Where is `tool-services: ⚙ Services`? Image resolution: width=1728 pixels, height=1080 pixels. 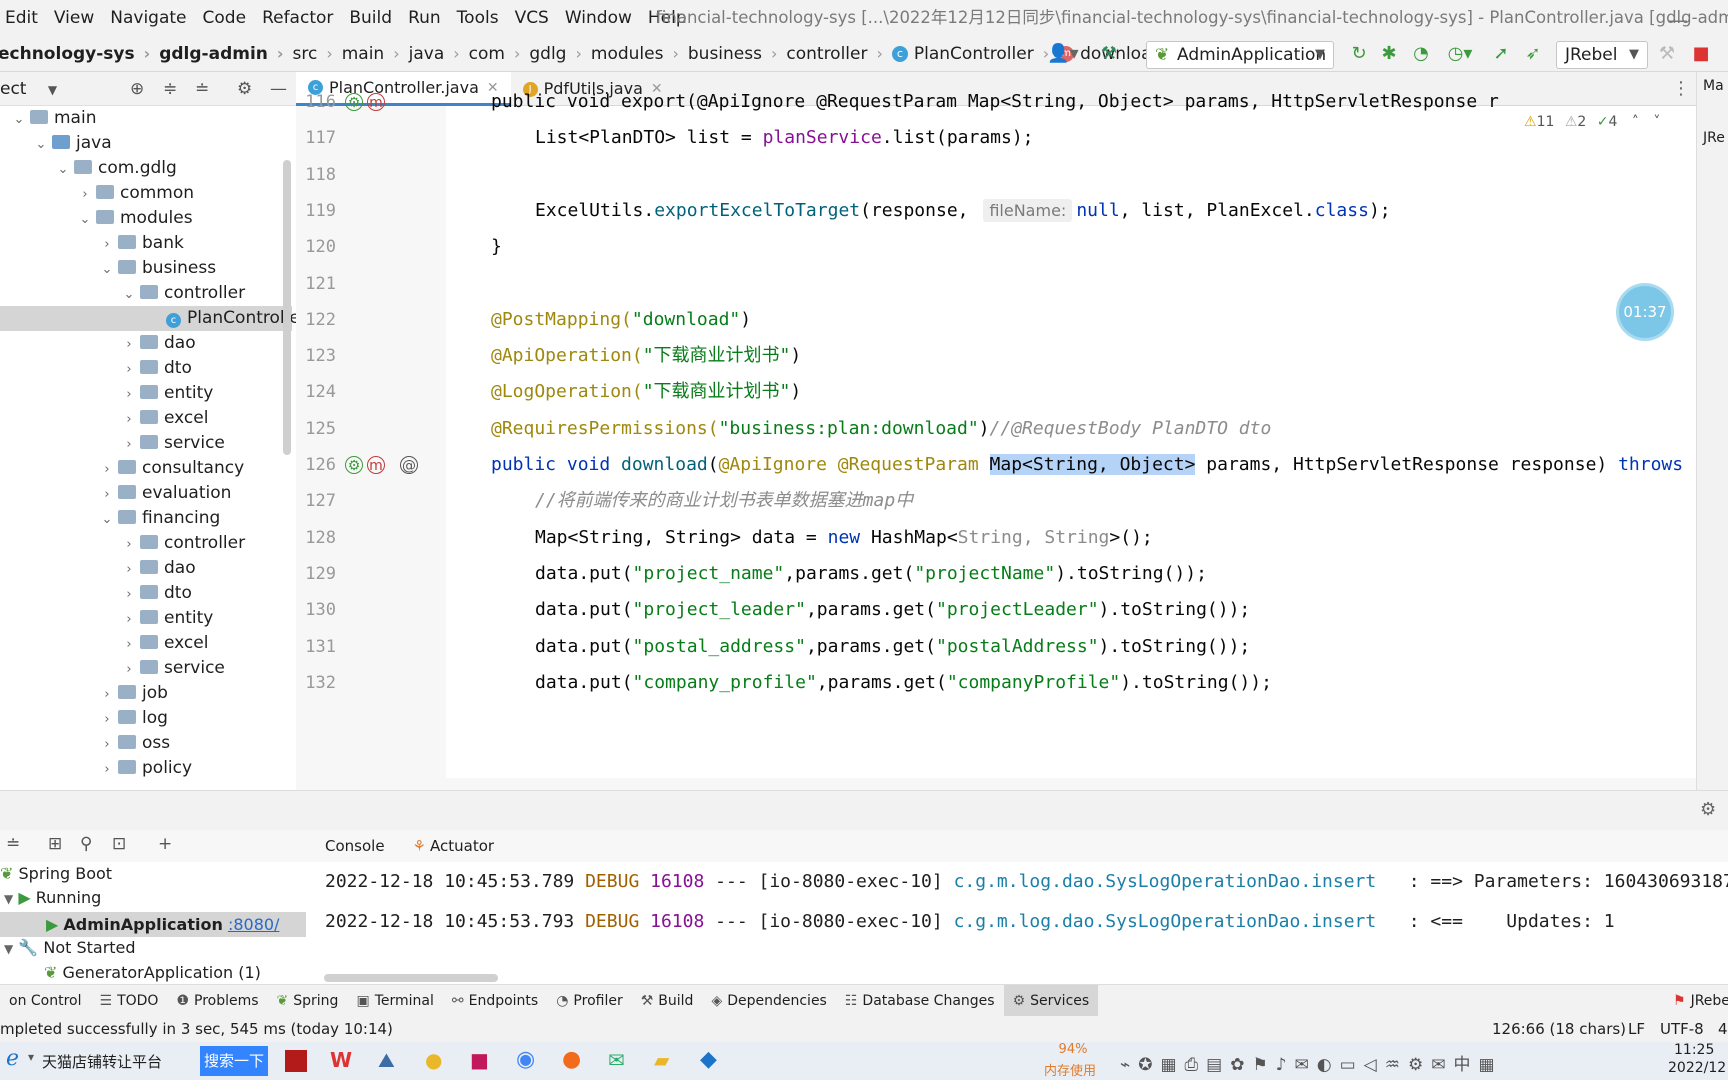 tool-services: ⚙ Services is located at coordinates (1051, 1000).